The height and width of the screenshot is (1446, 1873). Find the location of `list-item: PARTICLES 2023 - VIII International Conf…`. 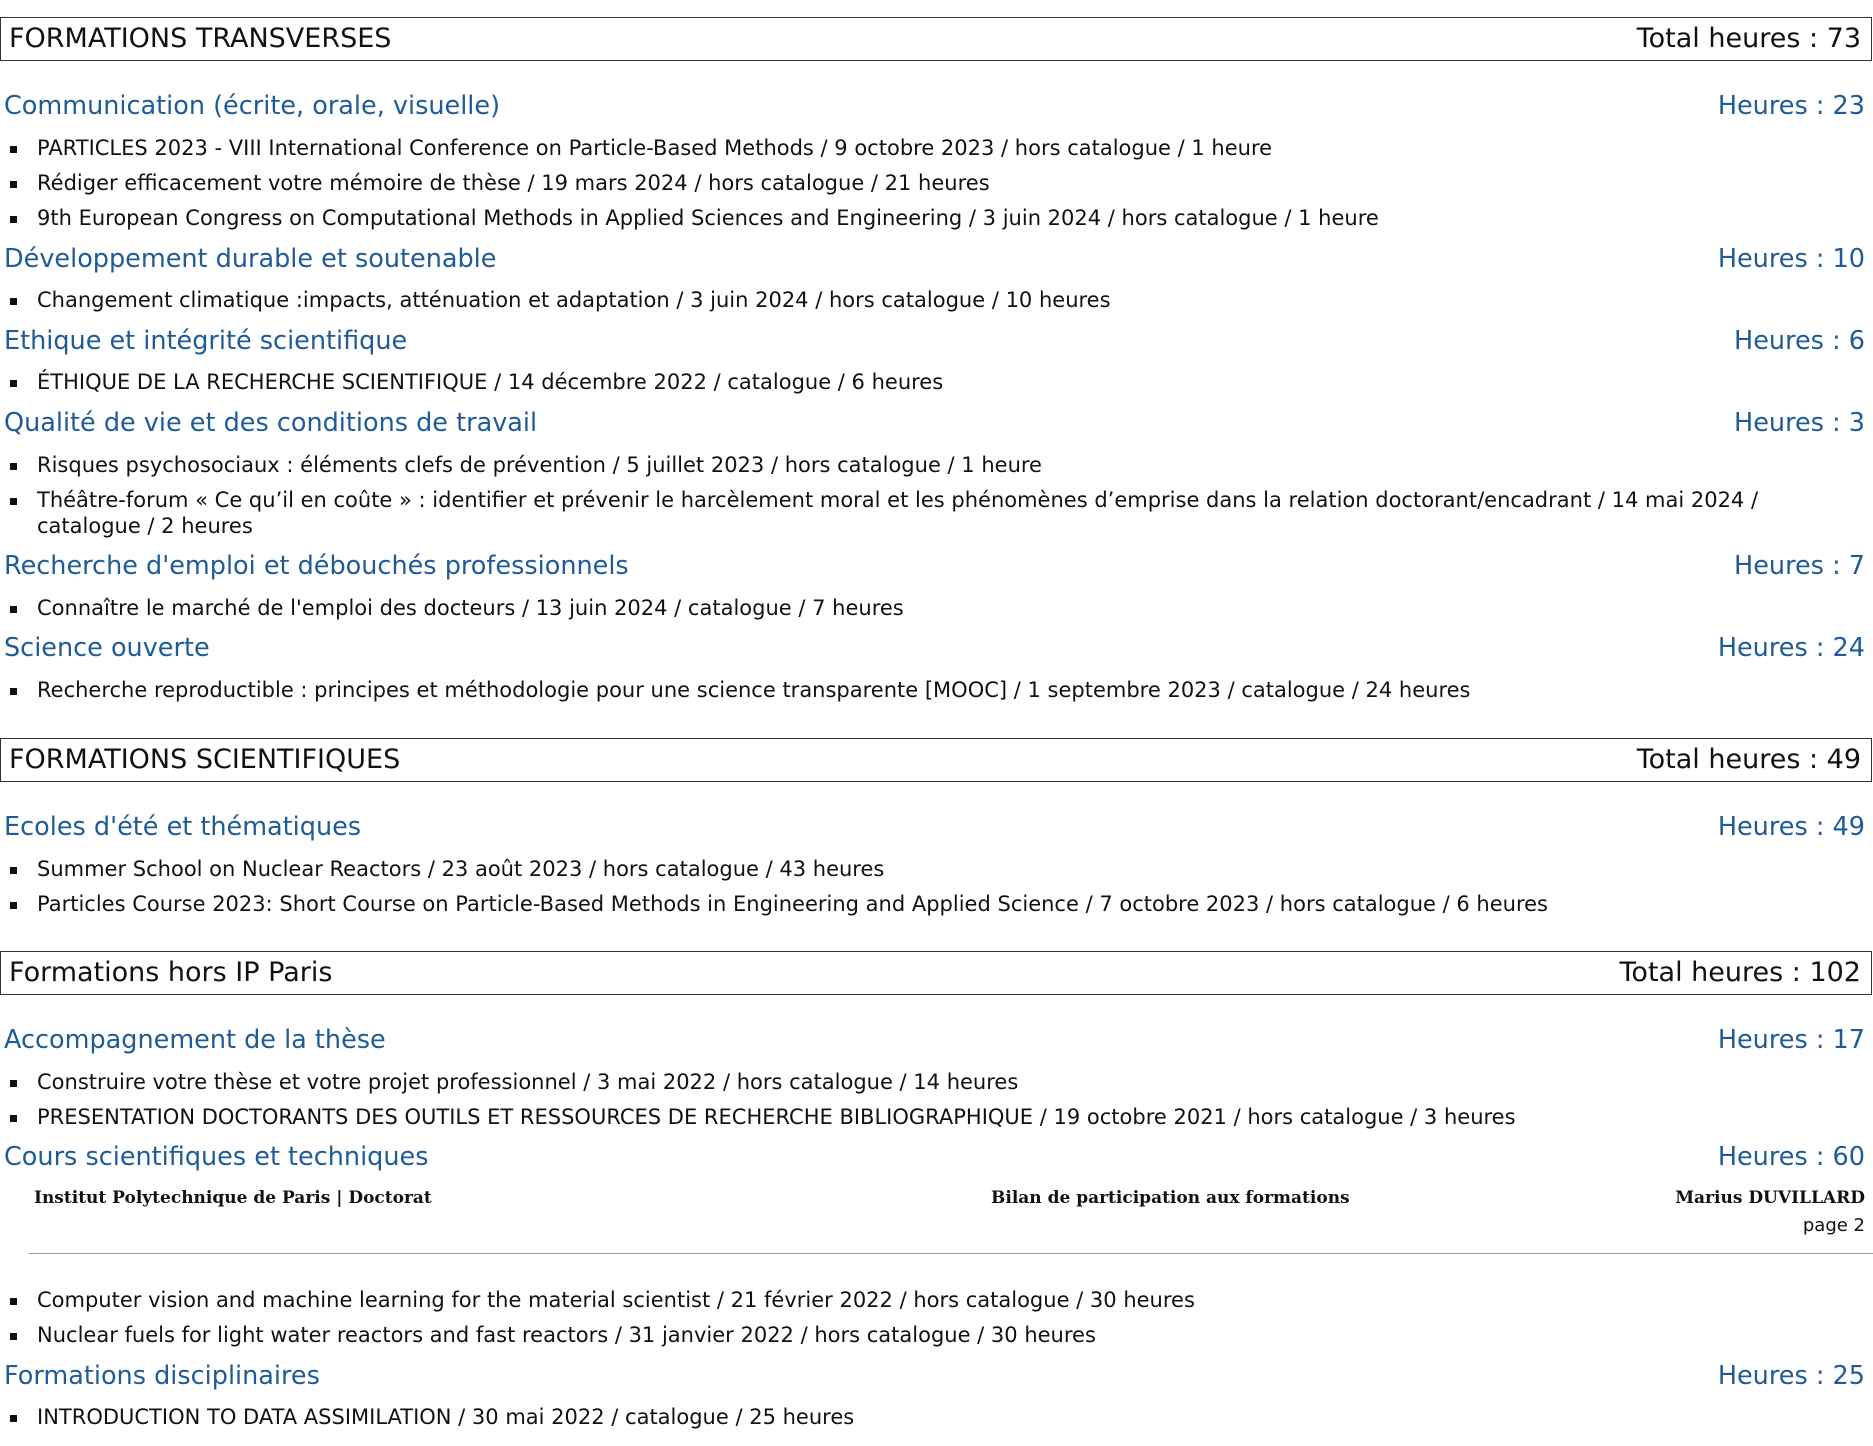

list-item: PARTICLES 2023 - VIII International Conf… is located at coordinates (934, 148).